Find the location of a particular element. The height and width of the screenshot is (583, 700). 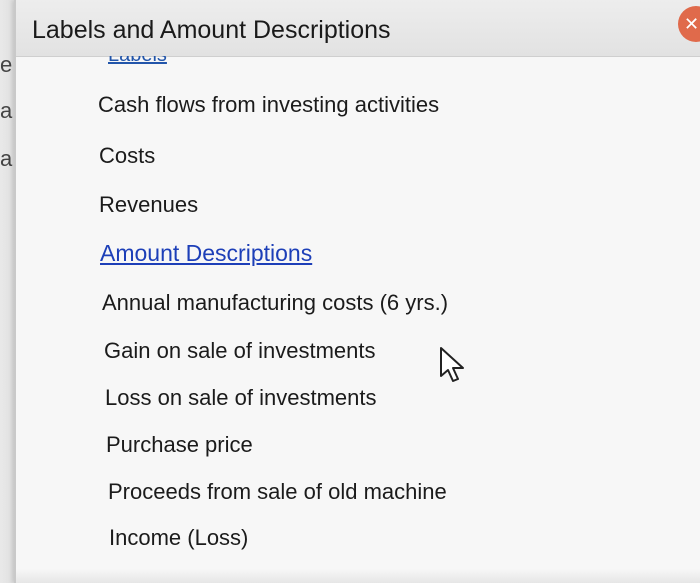

list-item: Cash flows from investing activities is located at coordinates (268, 105).